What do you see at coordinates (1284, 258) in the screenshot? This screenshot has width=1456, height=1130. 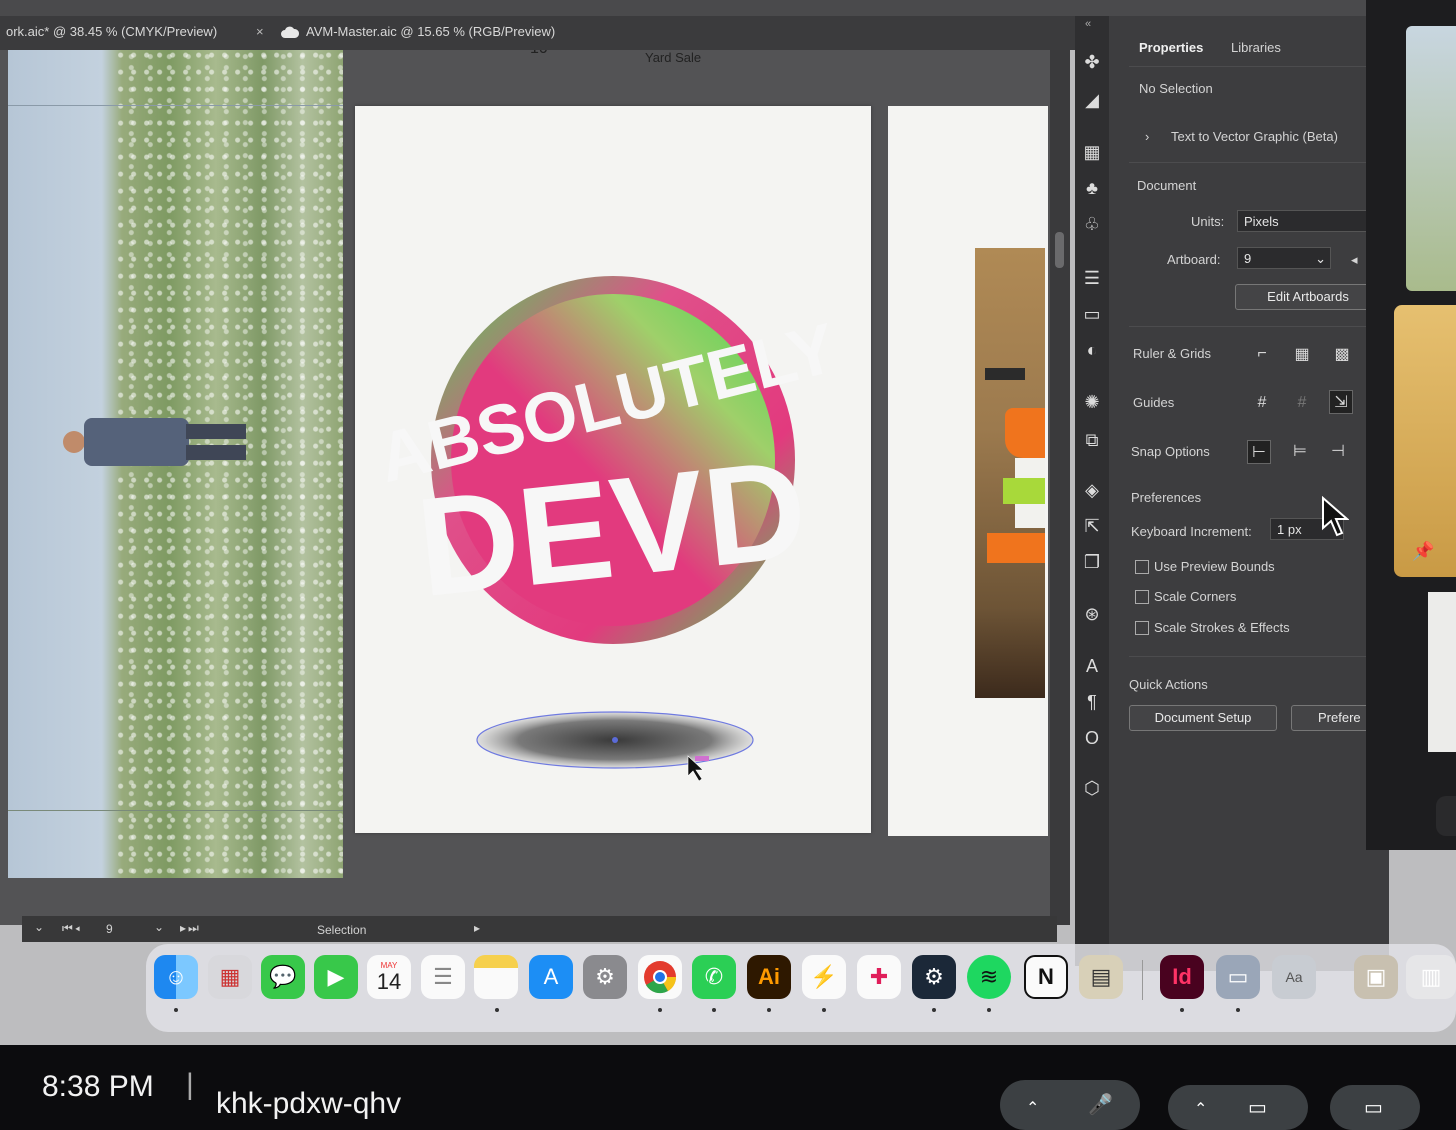 I see `artboard-dropdown: 9 ⌄` at bounding box center [1284, 258].